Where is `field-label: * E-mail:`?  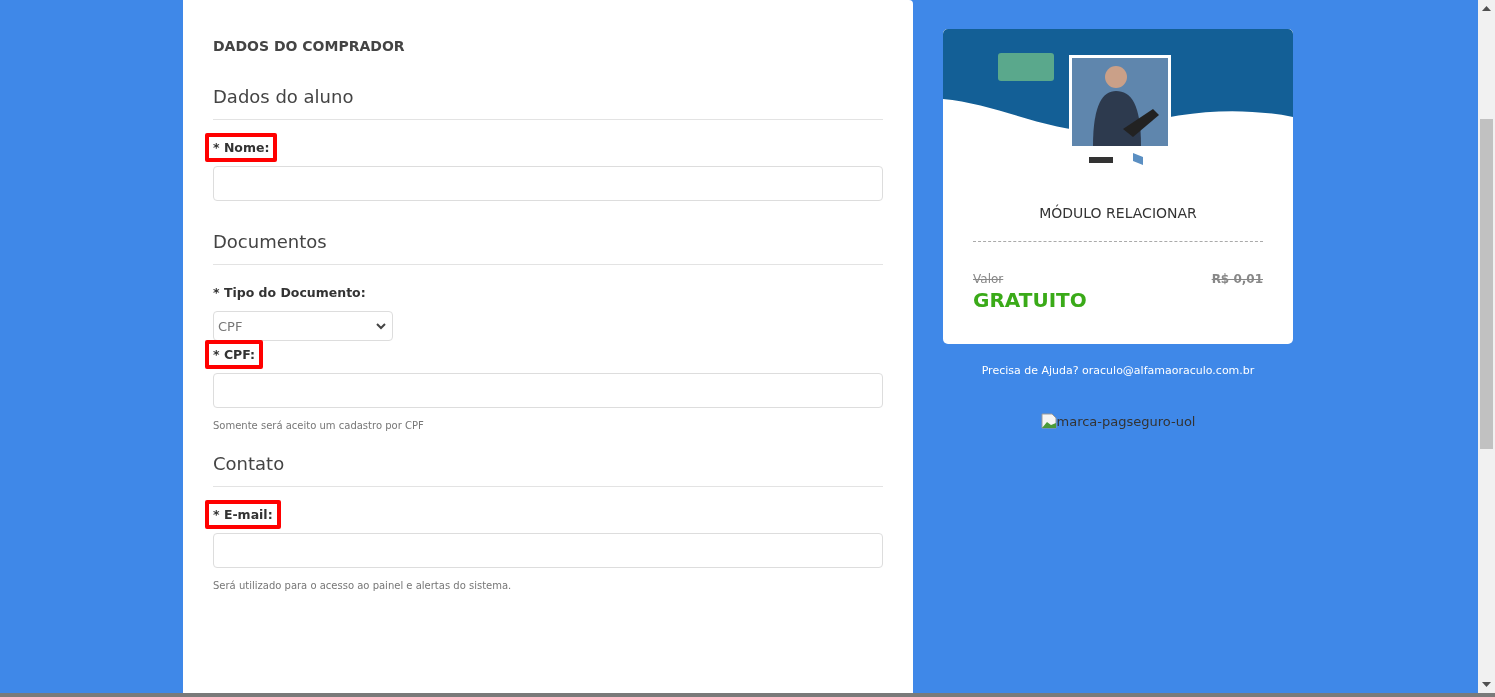
field-label: * E-mail: is located at coordinates (243, 514).